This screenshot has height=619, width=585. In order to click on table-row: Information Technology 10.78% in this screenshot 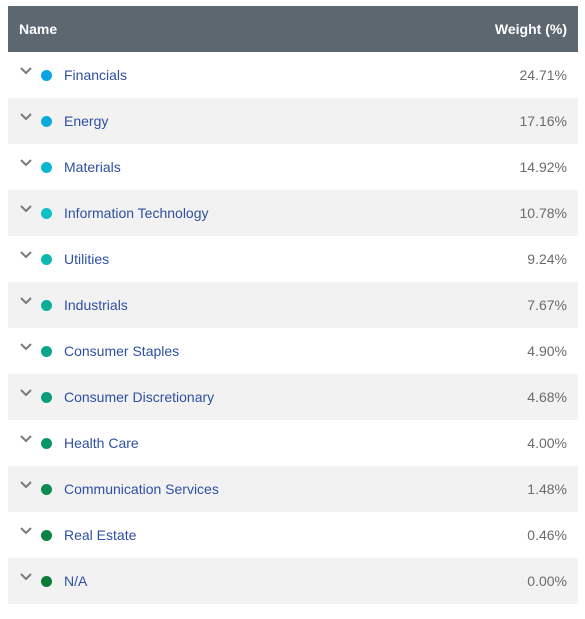, I will do `click(293, 213)`.